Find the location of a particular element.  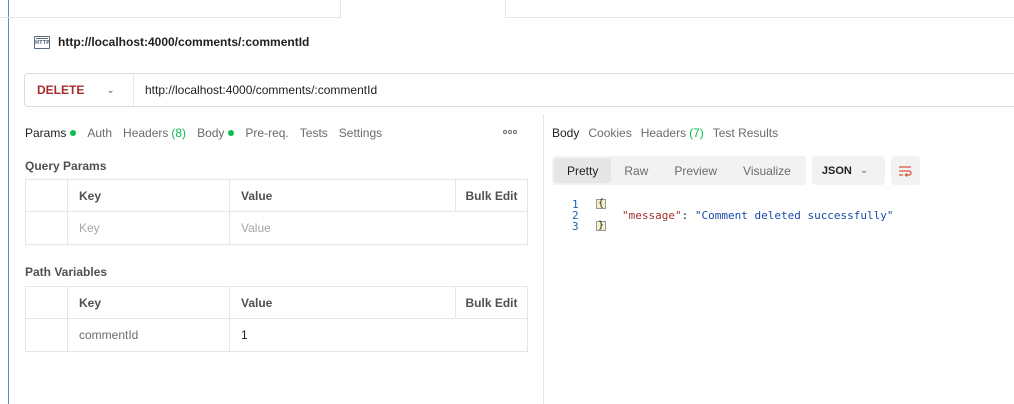

preview-button: Preview is located at coordinates (695, 170).